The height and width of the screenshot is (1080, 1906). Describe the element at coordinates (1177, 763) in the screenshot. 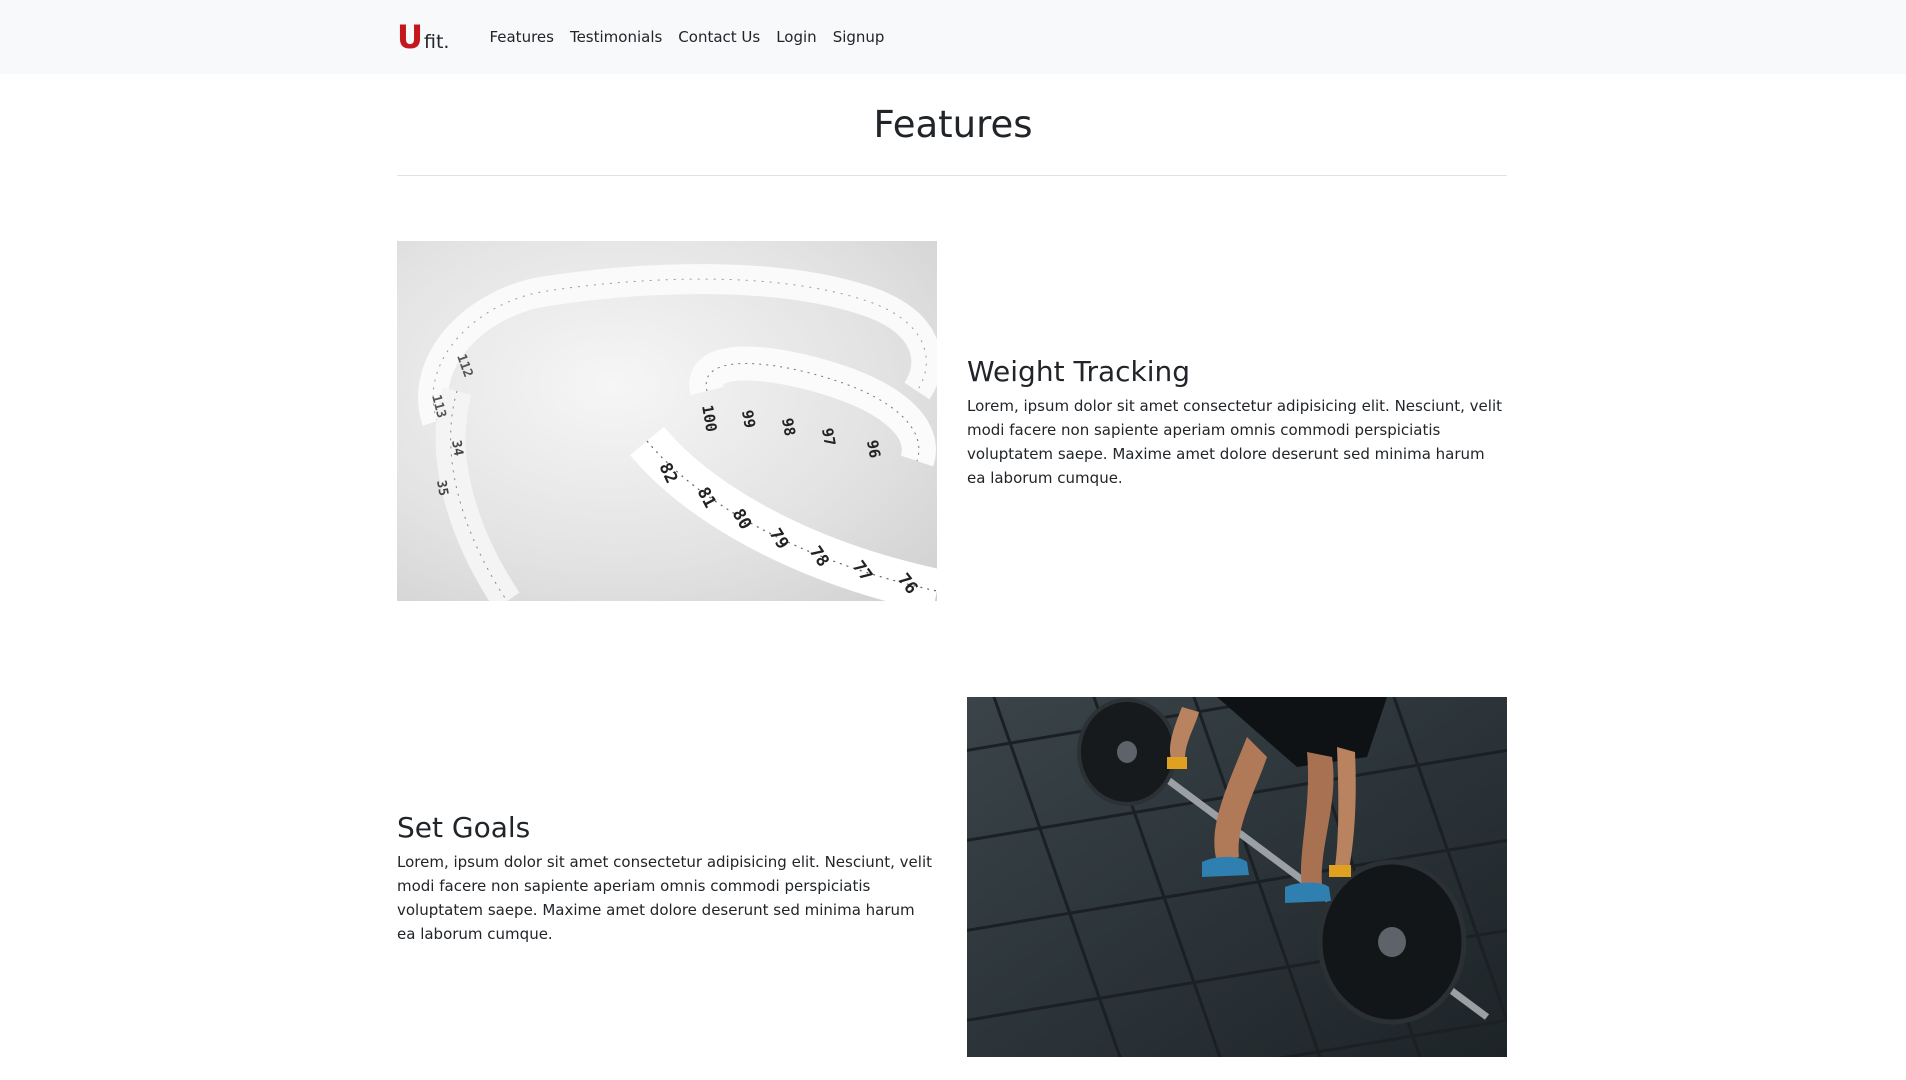

I see `wrist-wrap-left` at that location.